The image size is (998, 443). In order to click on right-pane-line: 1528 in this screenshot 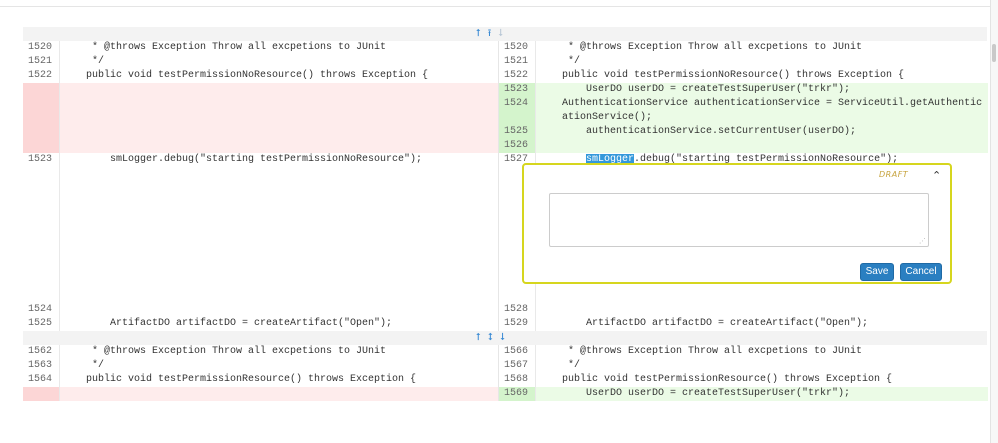, I will do `click(743, 310)`.